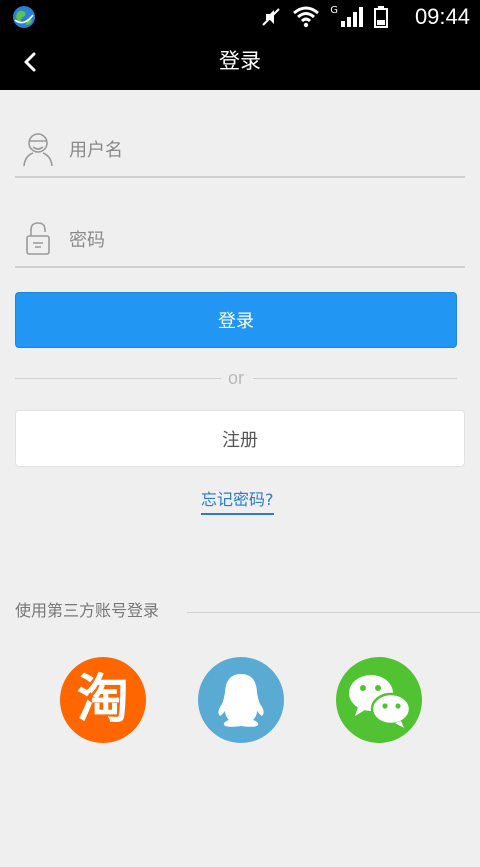 The height and width of the screenshot is (867, 480). Describe the element at coordinates (38, 150) in the screenshot. I see `user-icon` at that location.